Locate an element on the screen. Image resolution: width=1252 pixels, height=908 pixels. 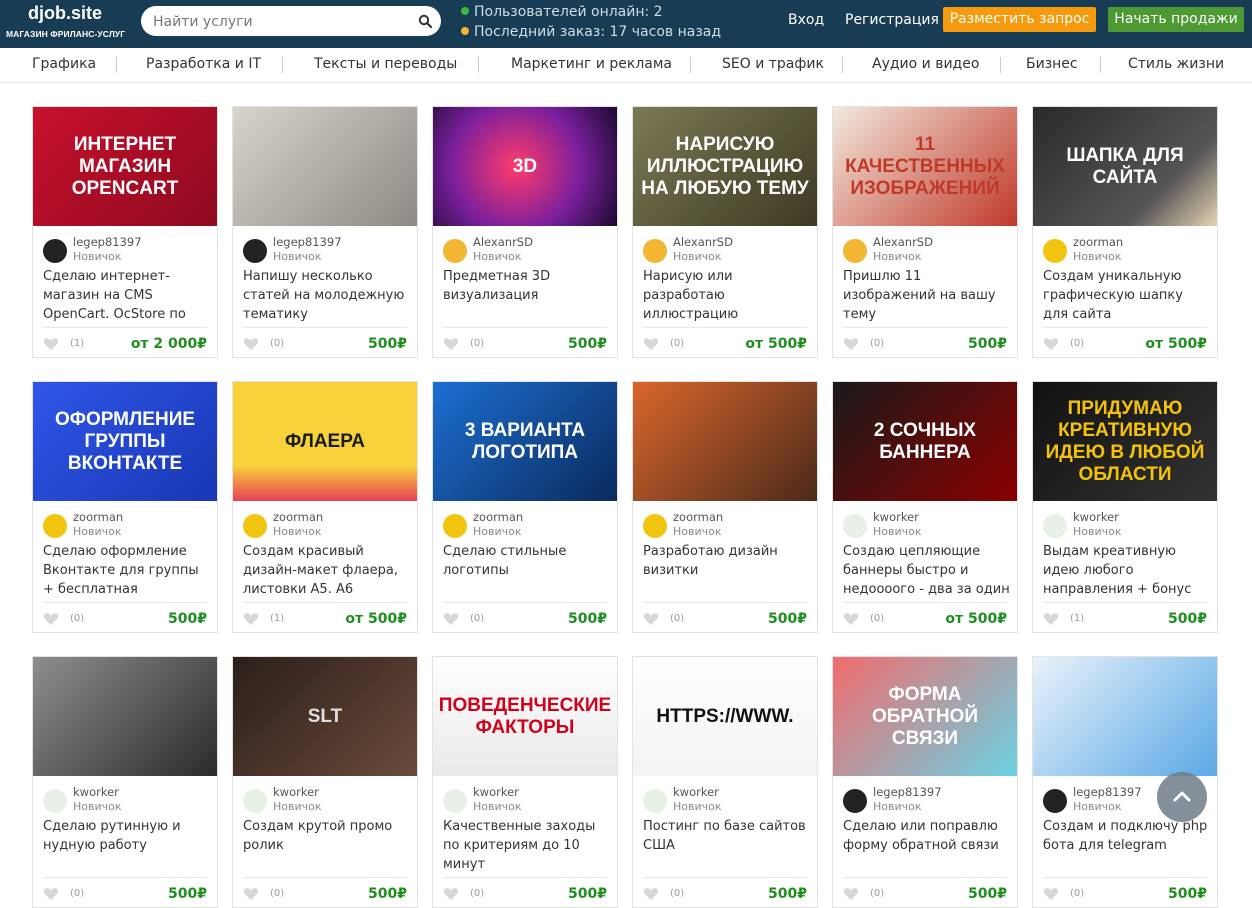
service-thumbnail: 3D is located at coordinates (525, 166).